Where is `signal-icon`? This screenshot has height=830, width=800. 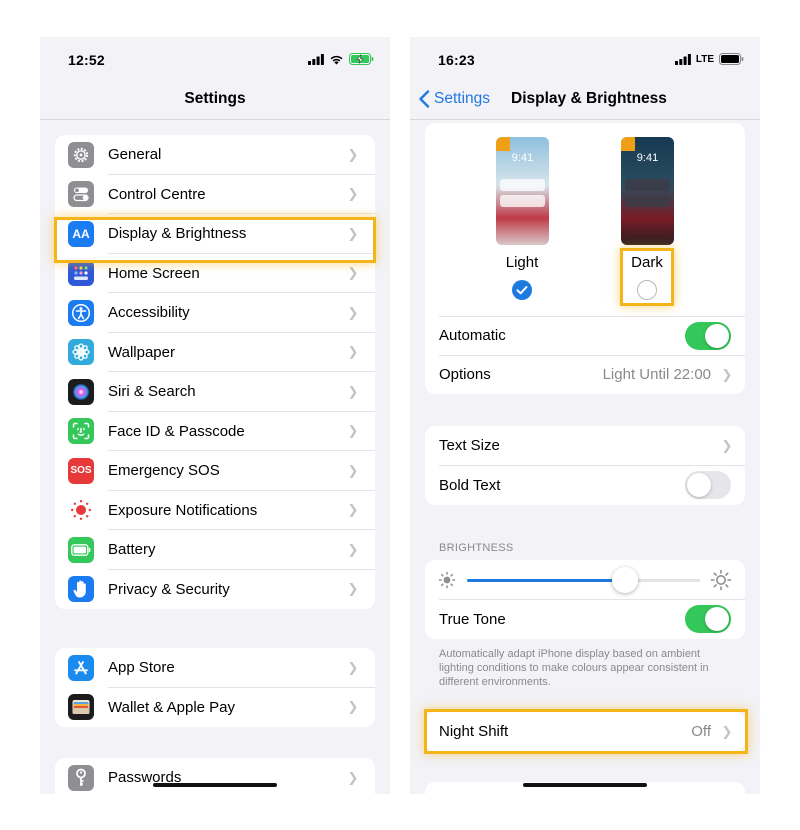
signal-icon is located at coordinates (682, 59).